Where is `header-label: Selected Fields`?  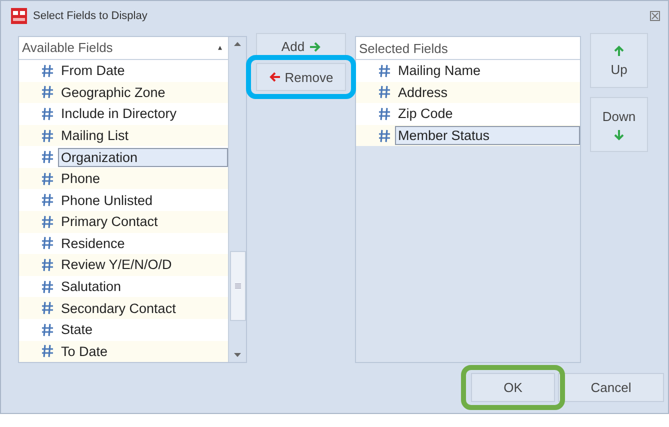 header-label: Selected Fields is located at coordinates (403, 48).